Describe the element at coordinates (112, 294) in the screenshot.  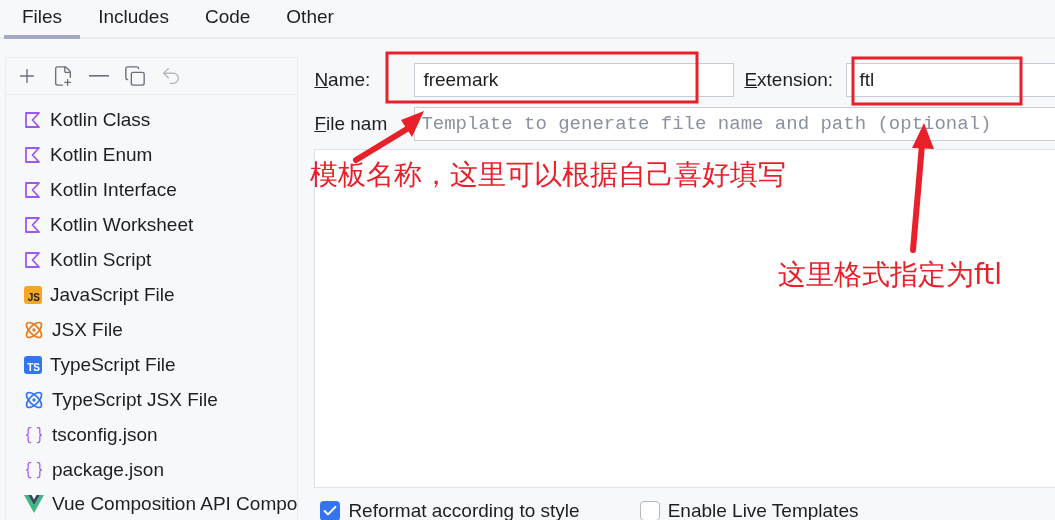
I see `template-item: JavaScript File` at that location.